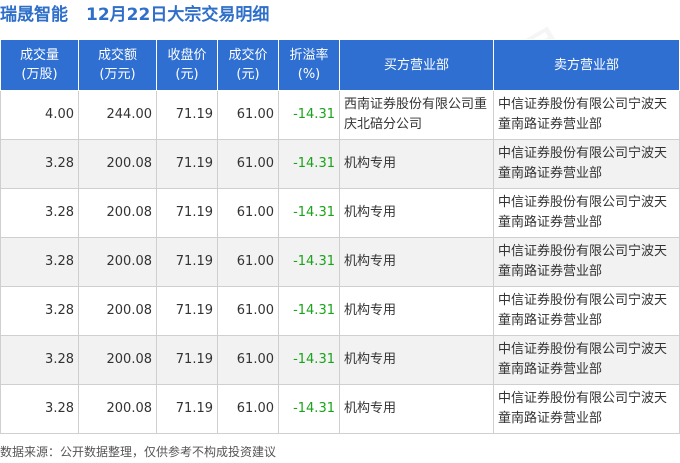  What do you see at coordinates (586, 65) in the screenshot?
I see `col-header-seller: 卖方营业部` at bounding box center [586, 65].